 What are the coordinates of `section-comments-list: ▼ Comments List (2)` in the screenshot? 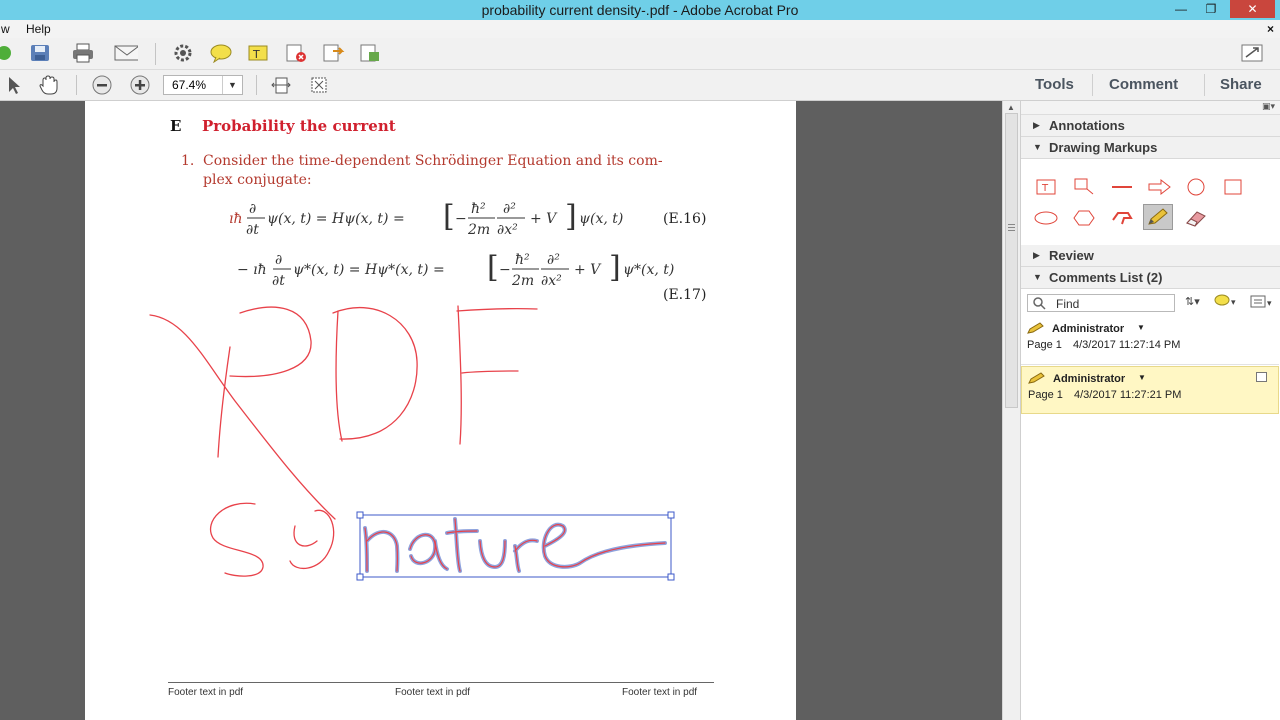 It's located at (1150, 278).